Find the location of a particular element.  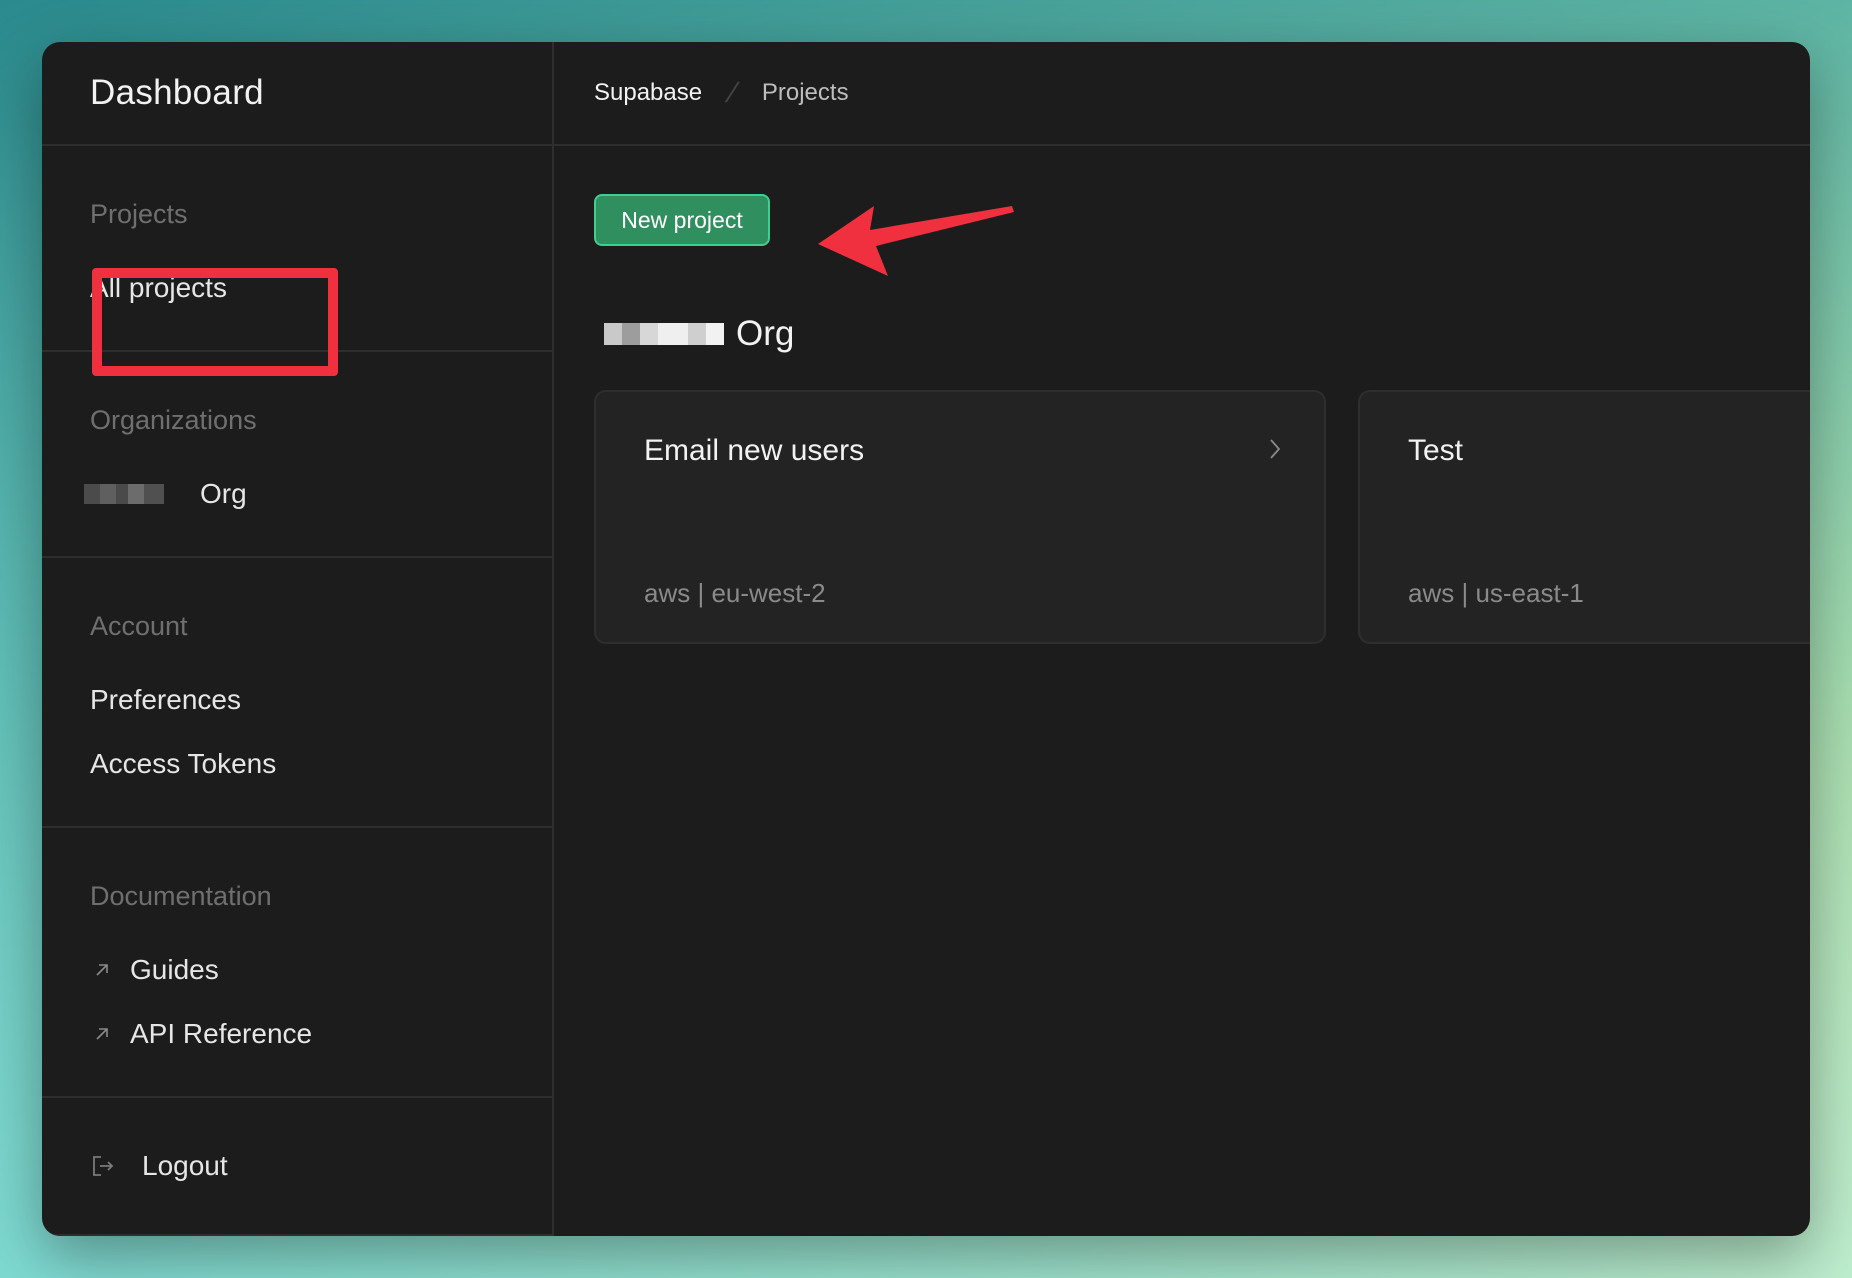

sidebar-title: Dashboard is located at coordinates (297, 94).